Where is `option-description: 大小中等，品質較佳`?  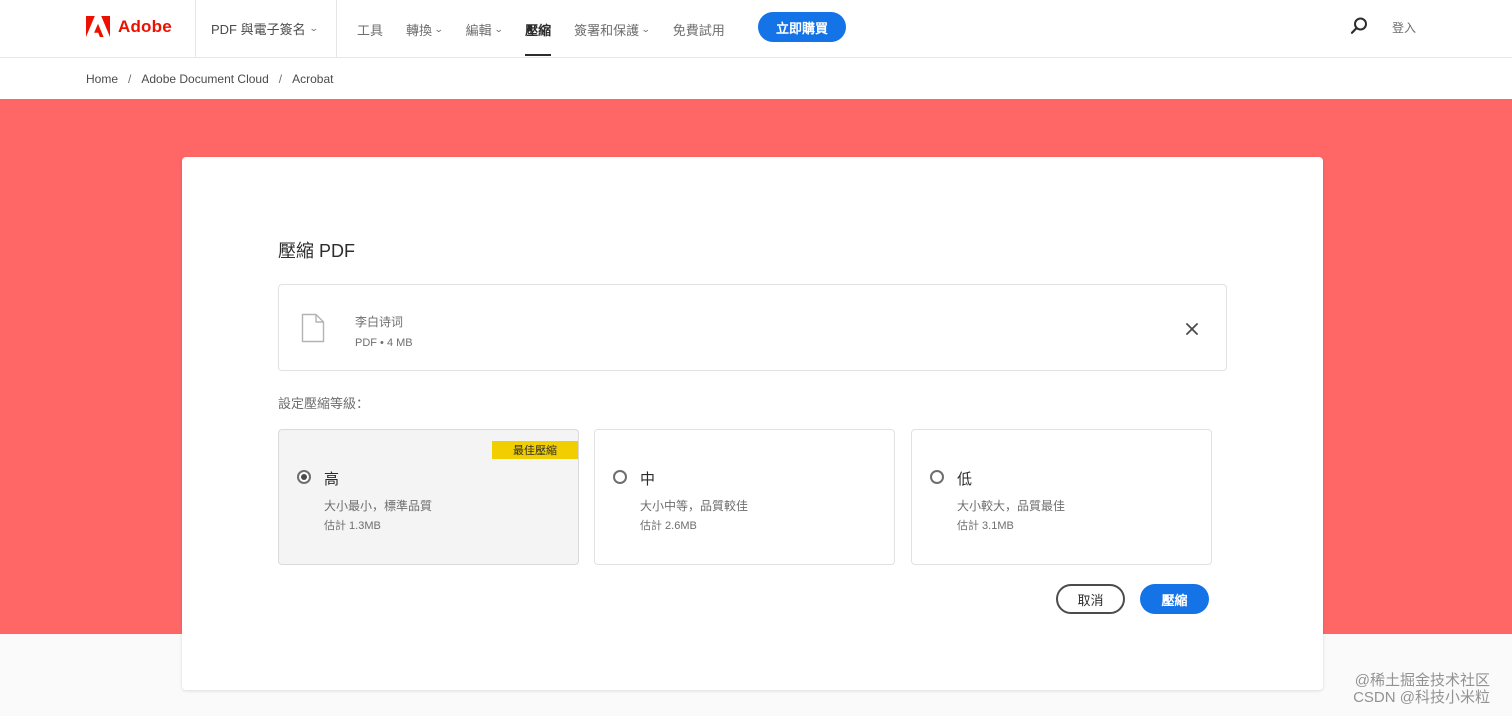
option-description: 大小中等，品質較佳 is located at coordinates (694, 506).